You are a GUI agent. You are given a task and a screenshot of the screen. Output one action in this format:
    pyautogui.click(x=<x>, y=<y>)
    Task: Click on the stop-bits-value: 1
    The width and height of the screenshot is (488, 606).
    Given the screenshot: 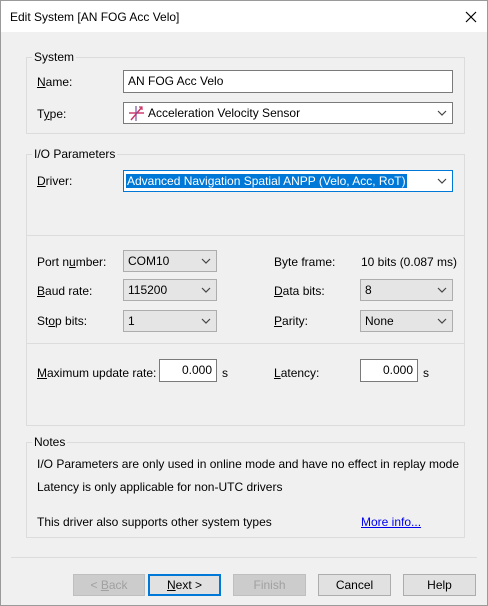 What is the action you would take?
    pyautogui.click(x=131, y=321)
    